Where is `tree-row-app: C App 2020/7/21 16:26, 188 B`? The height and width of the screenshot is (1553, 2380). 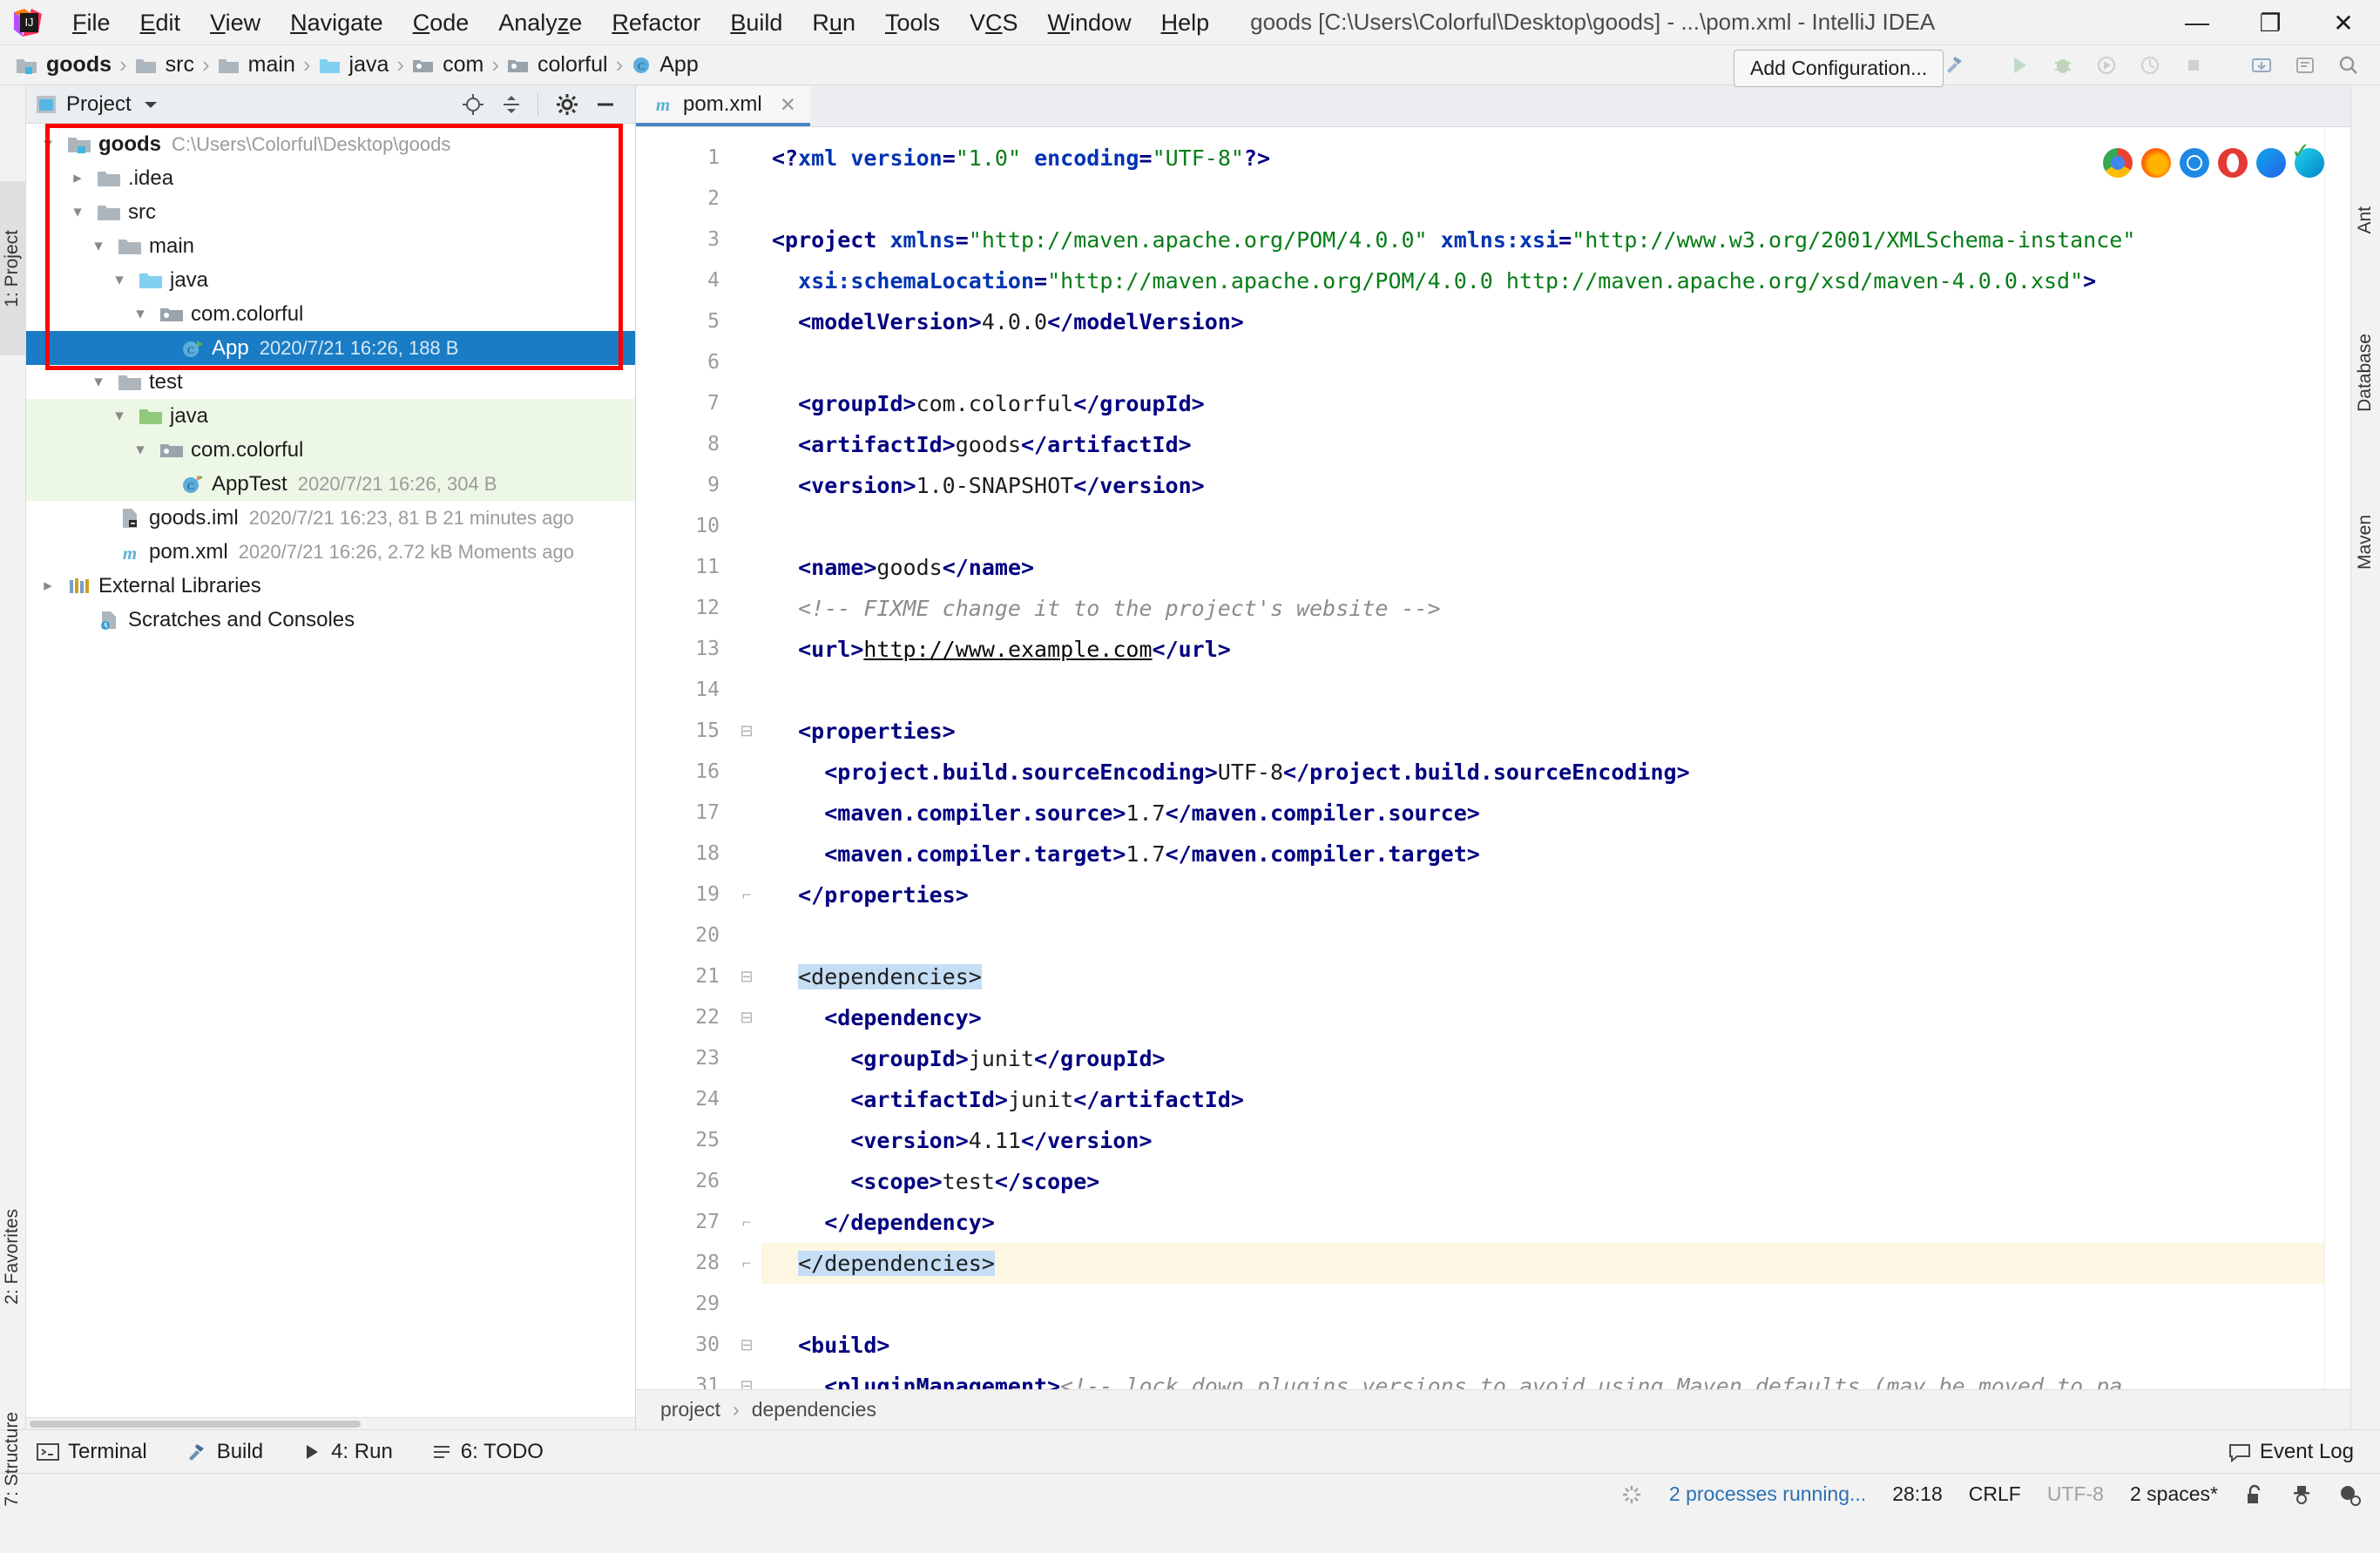
tree-row-app: C App 2020/7/21 16:26, 188 B is located at coordinates (330, 348).